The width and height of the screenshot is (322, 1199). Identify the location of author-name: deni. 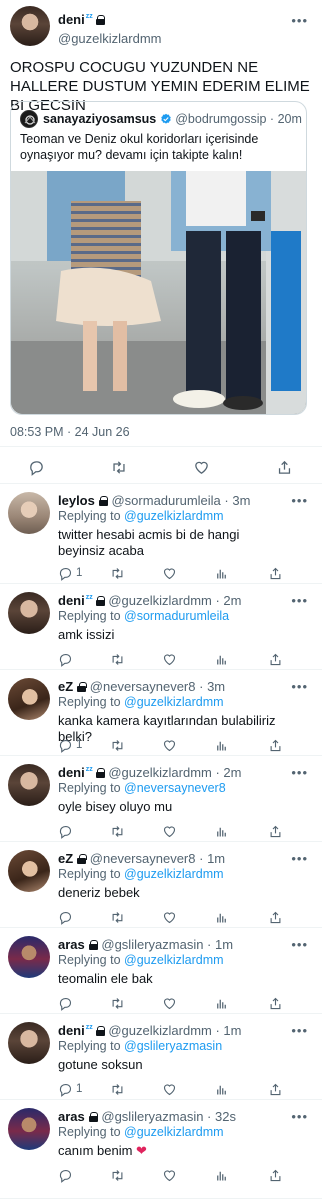
(71, 19).